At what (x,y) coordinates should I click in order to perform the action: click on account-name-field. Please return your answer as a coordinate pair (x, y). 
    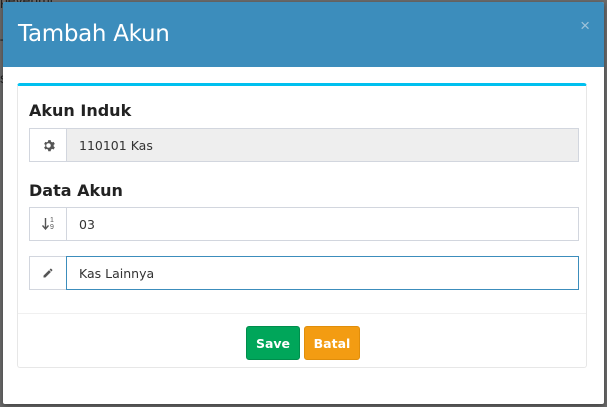
    Looking at the image, I should click on (322, 273).